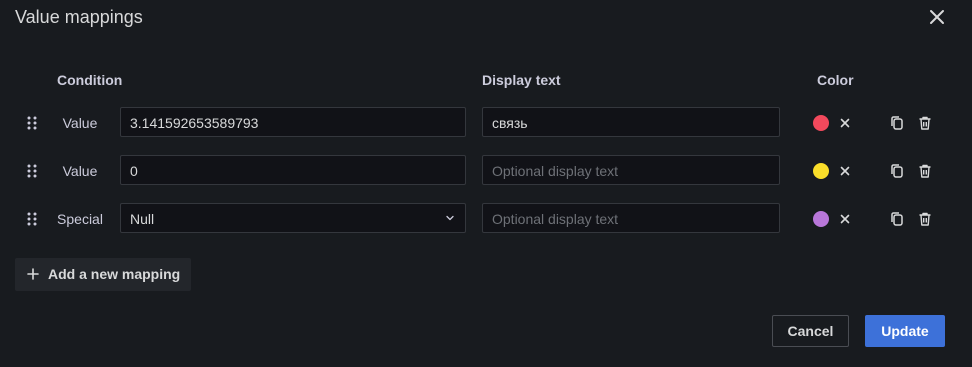  I want to click on mapping-row: Value 0 Optional display text, so click(486, 171).